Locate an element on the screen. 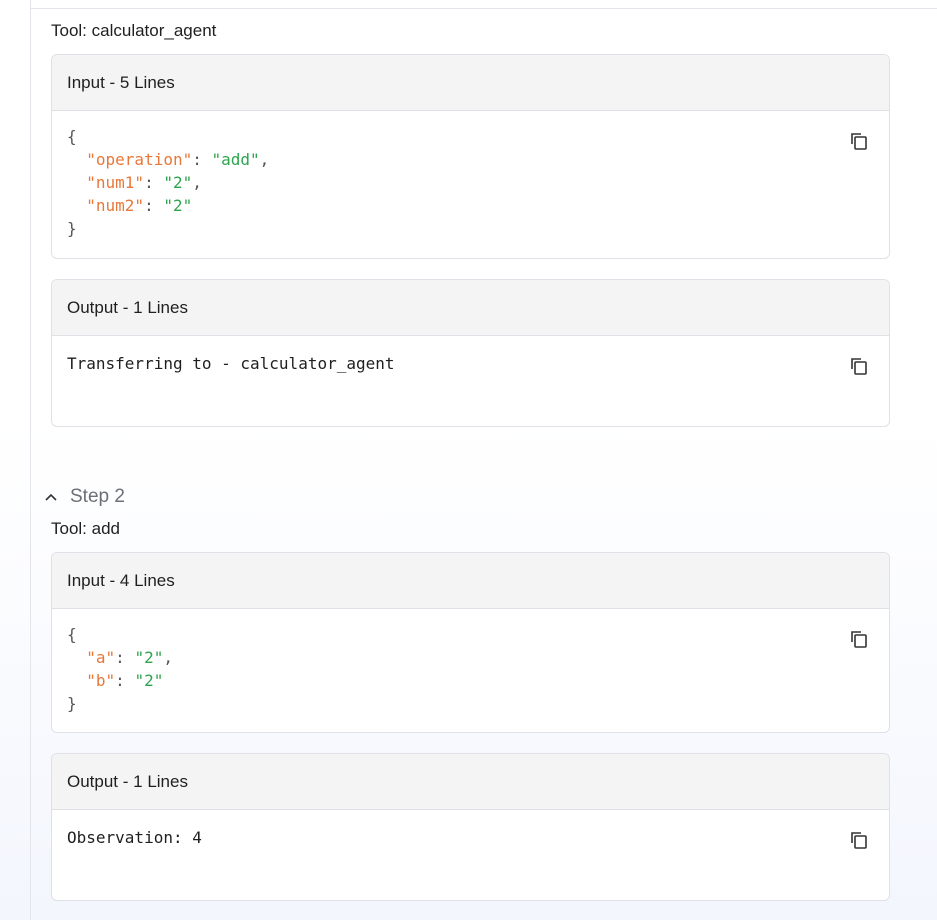 The height and width of the screenshot is (920, 937). json-key: "b" is located at coordinates (101, 680).